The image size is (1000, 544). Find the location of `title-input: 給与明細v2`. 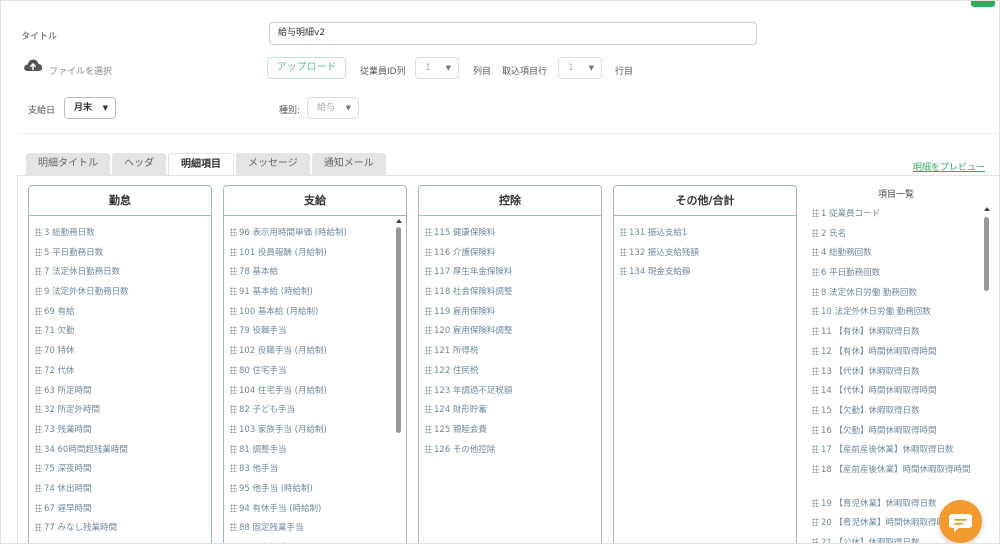

title-input: 給与明細v2 is located at coordinates (513, 33).